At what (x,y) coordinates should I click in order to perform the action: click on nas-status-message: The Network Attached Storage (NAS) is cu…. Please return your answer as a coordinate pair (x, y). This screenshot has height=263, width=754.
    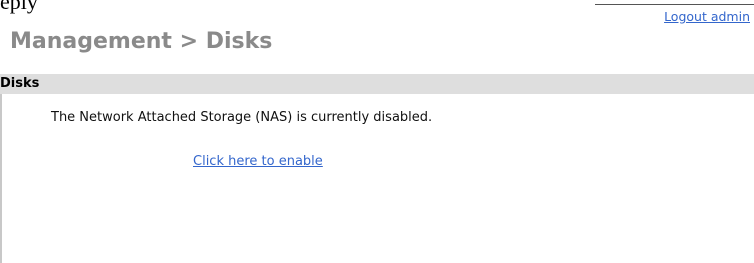
    Looking at the image, I should click on (242, 117).